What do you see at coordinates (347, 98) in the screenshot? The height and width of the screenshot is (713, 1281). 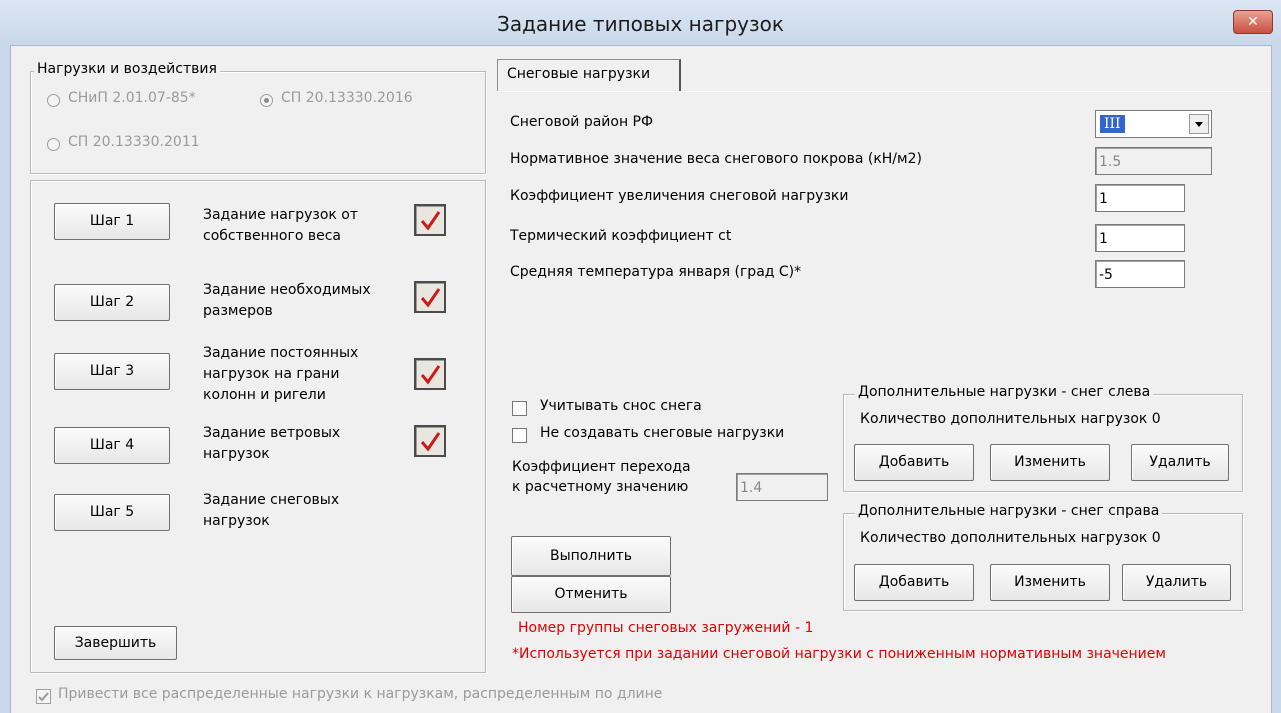 I see `radio-sp2016-label: СП 20.13330.2016` at bounding box center [347, 98].